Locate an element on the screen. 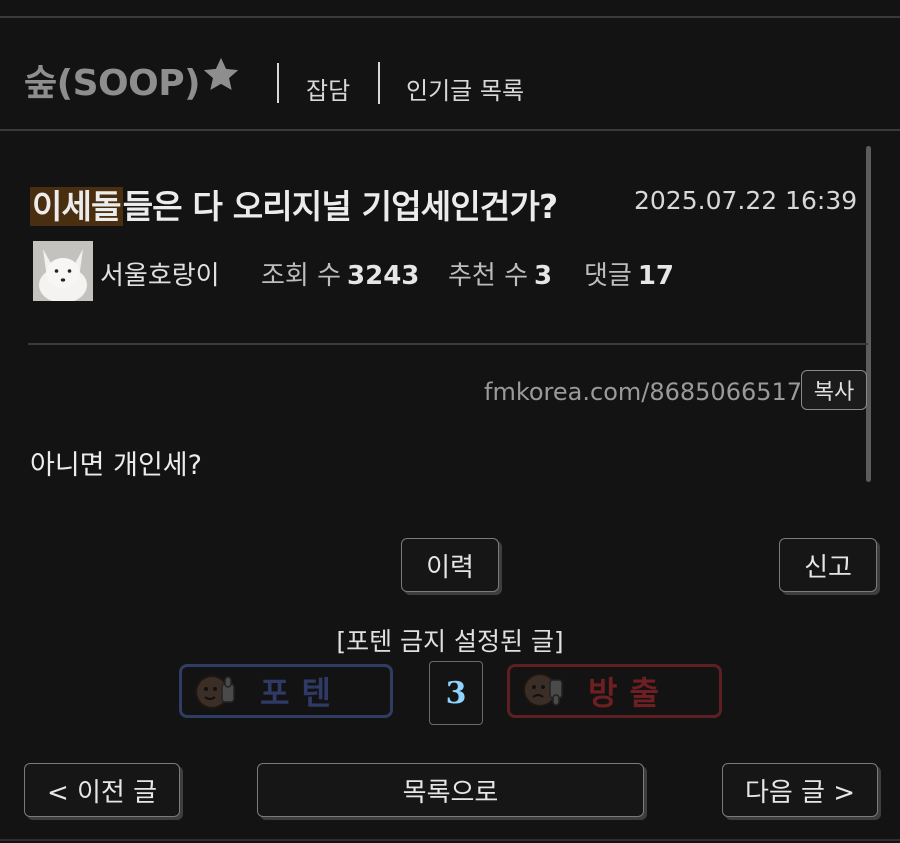  upvote-label: 포텐 is located at coordinates (301, 693).